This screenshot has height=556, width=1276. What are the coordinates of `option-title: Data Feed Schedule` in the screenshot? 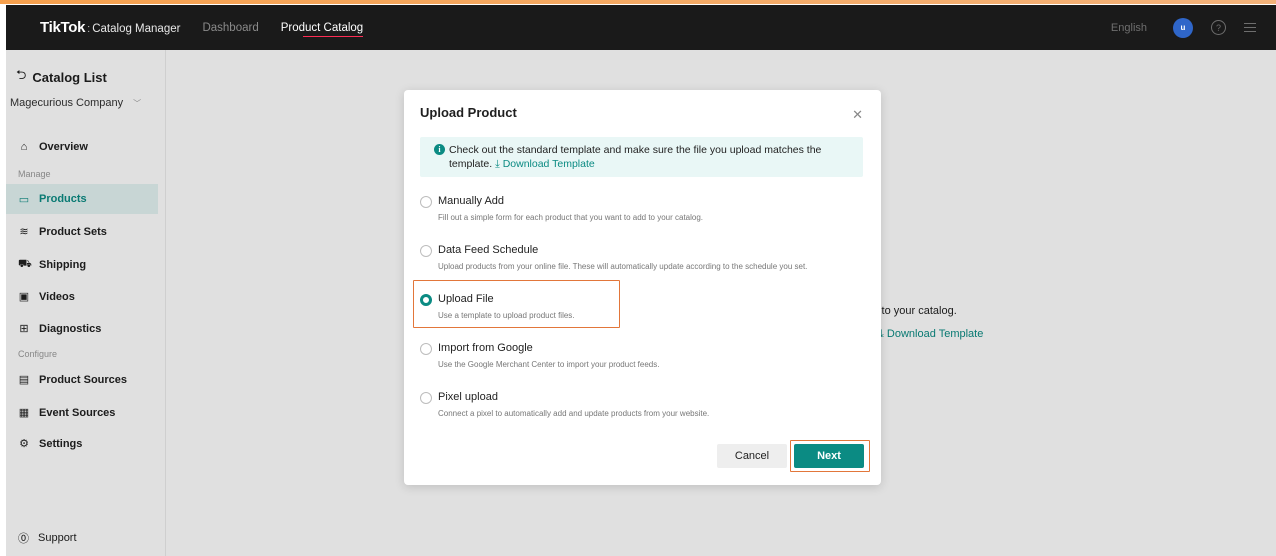 It's located at (488, 250).